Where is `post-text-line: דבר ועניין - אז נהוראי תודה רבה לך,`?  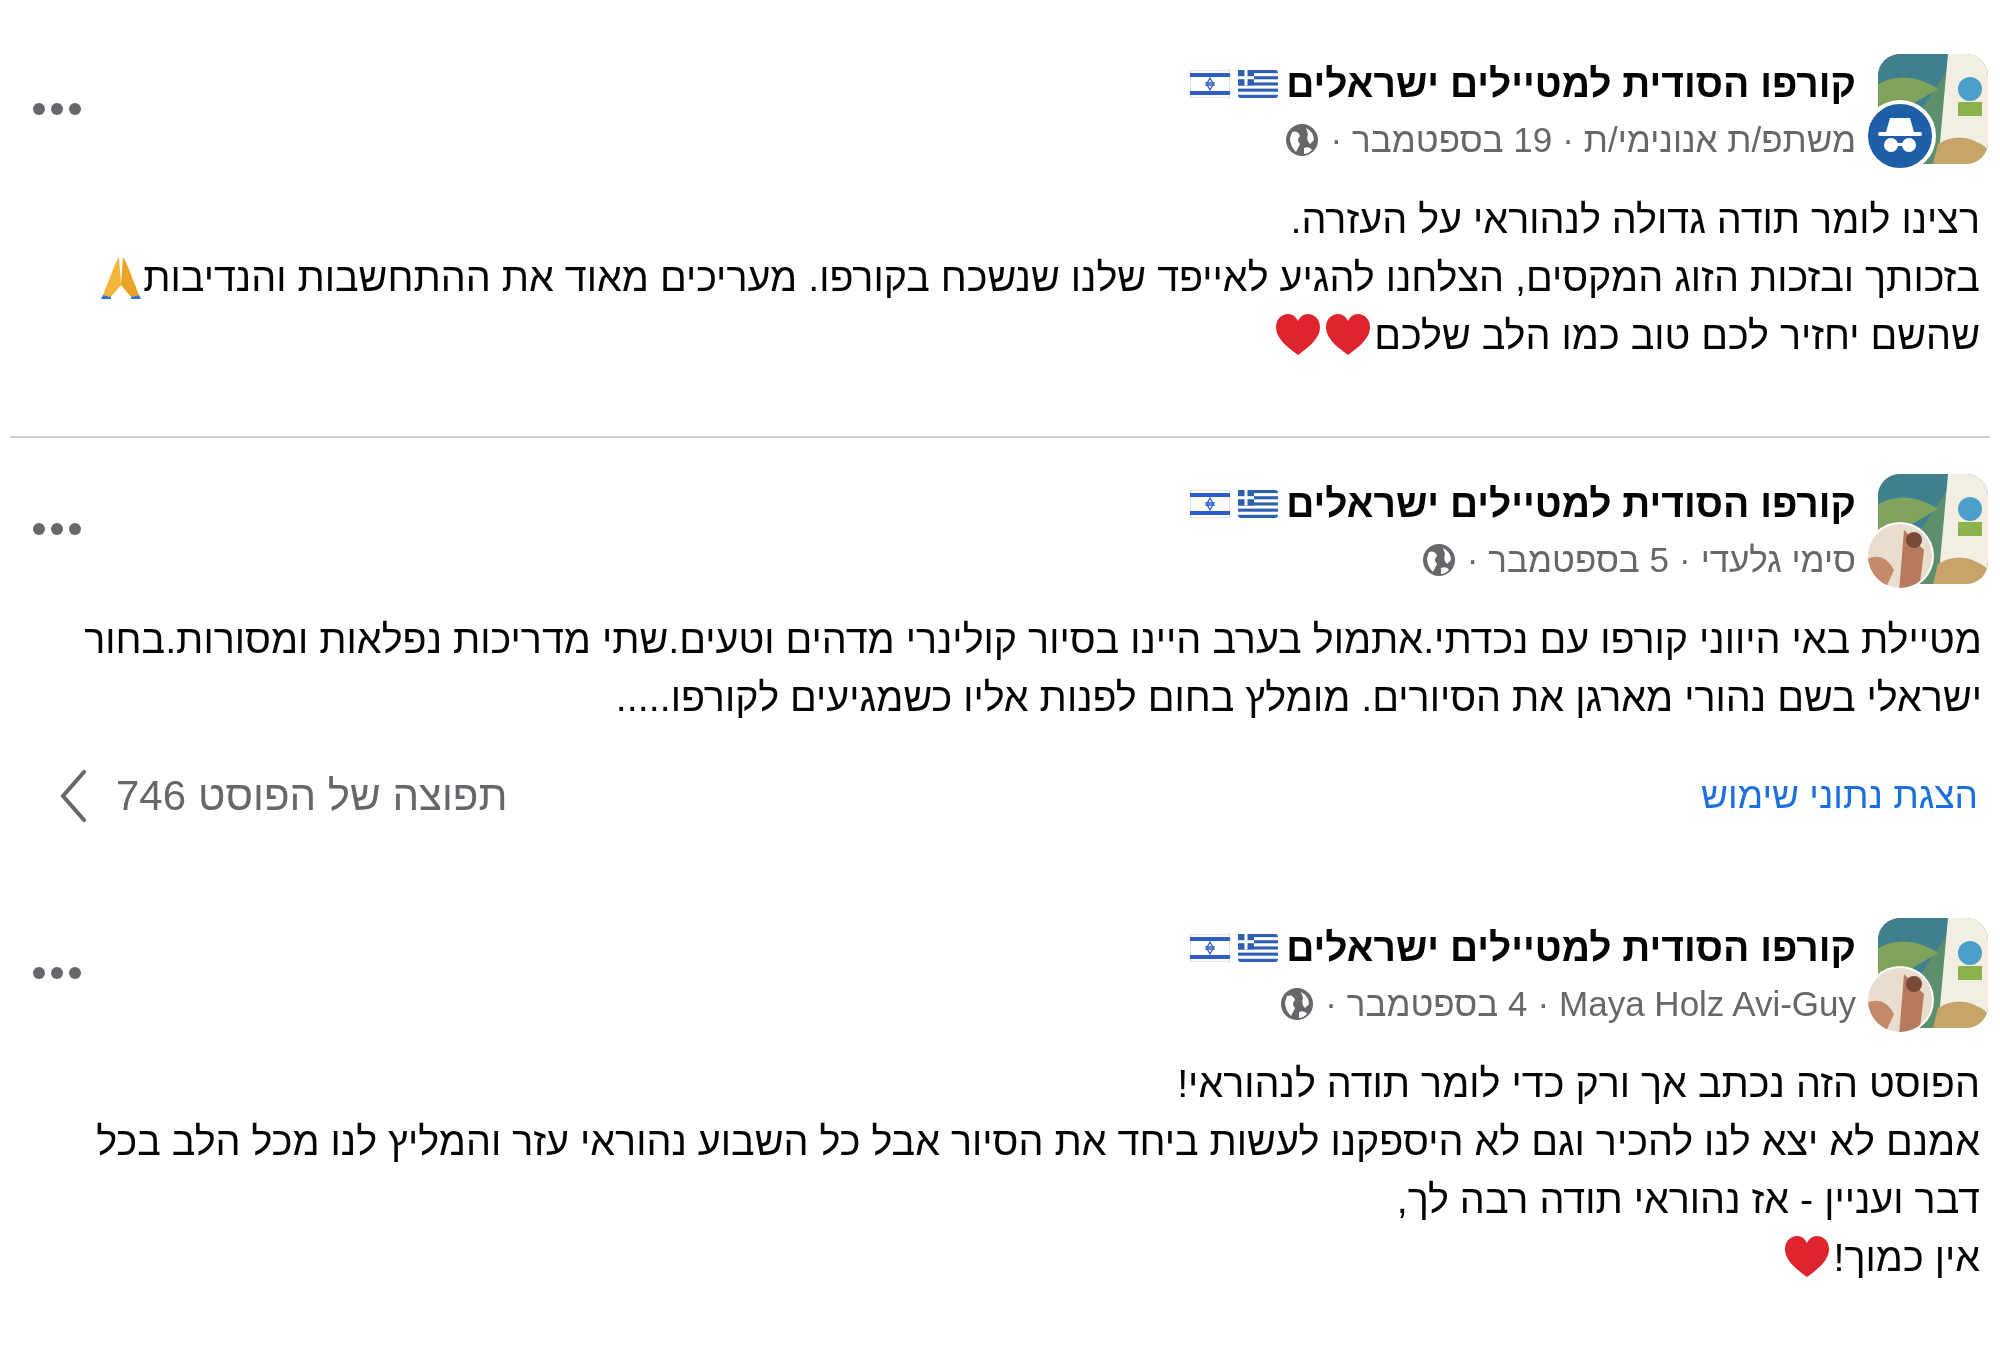
post-text-line: דבר ועניין - אז נהוראי תודה רבה לך, is located at coordinates (1688, 1199).